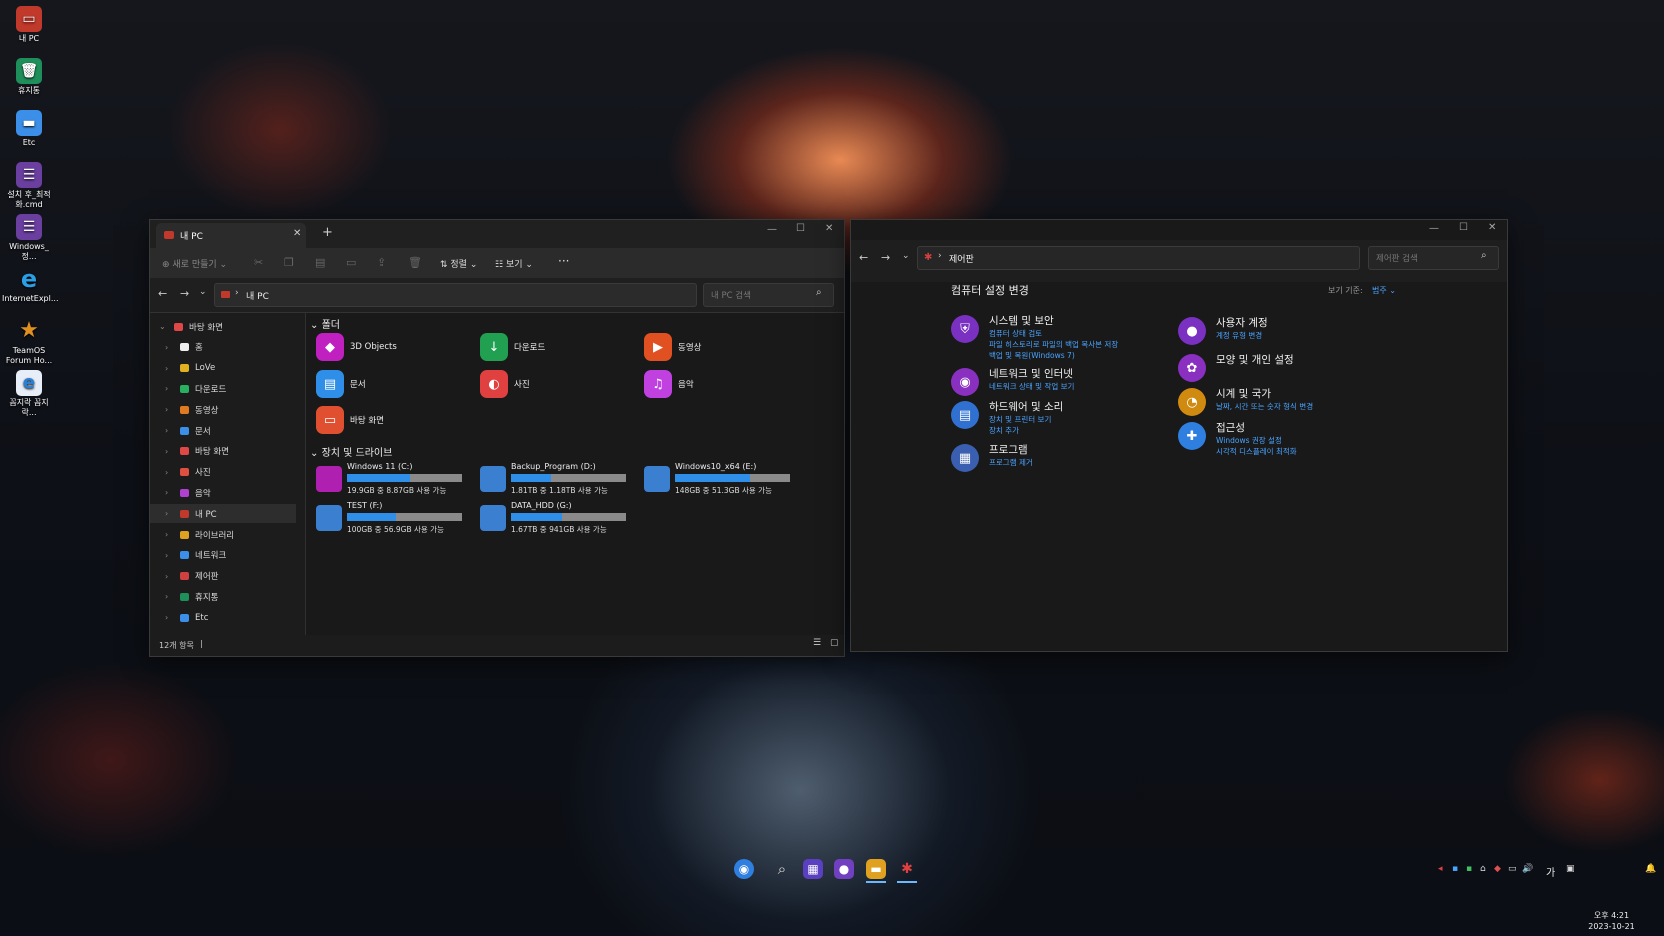 Image resolution: width=1664 pixels, height=936 pixels. What do you see at coordinates (800, 228) in the screenshot?
I see `maximize-button: ☐` at bounding box center [800, 228].